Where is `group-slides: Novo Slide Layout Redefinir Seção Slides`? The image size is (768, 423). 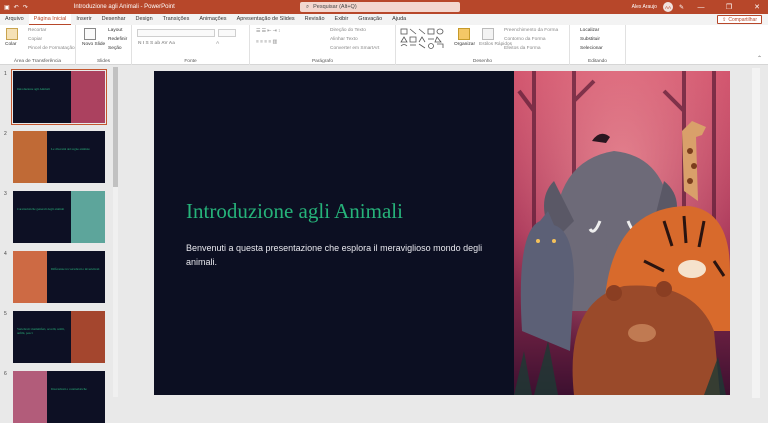 group-slides: Novo Slide Layout Redefinir Seção Slides is located at coordinates (104, 45).